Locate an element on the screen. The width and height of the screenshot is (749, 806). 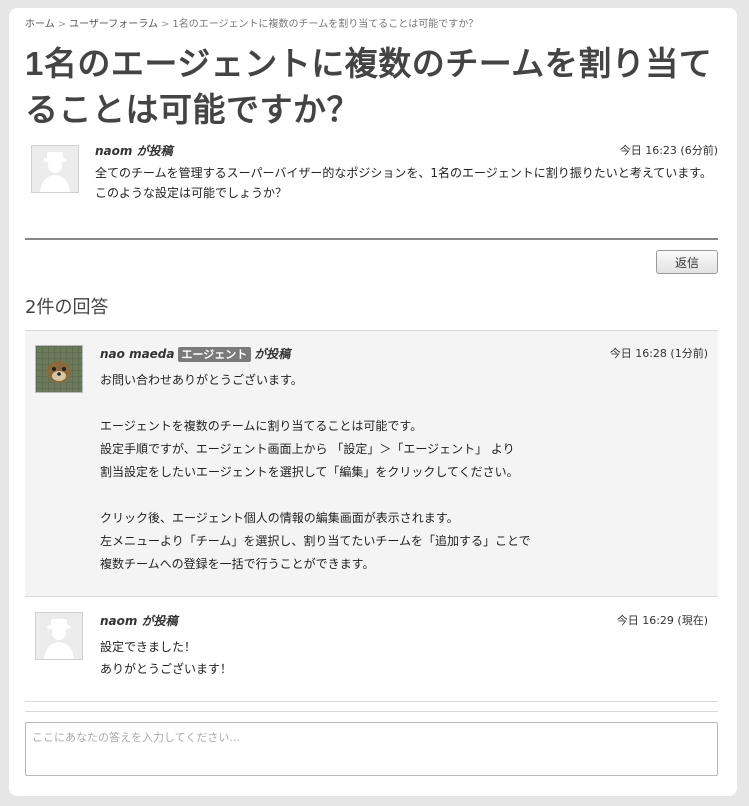
agent-photo-icon is located at coordinates (59, 369).